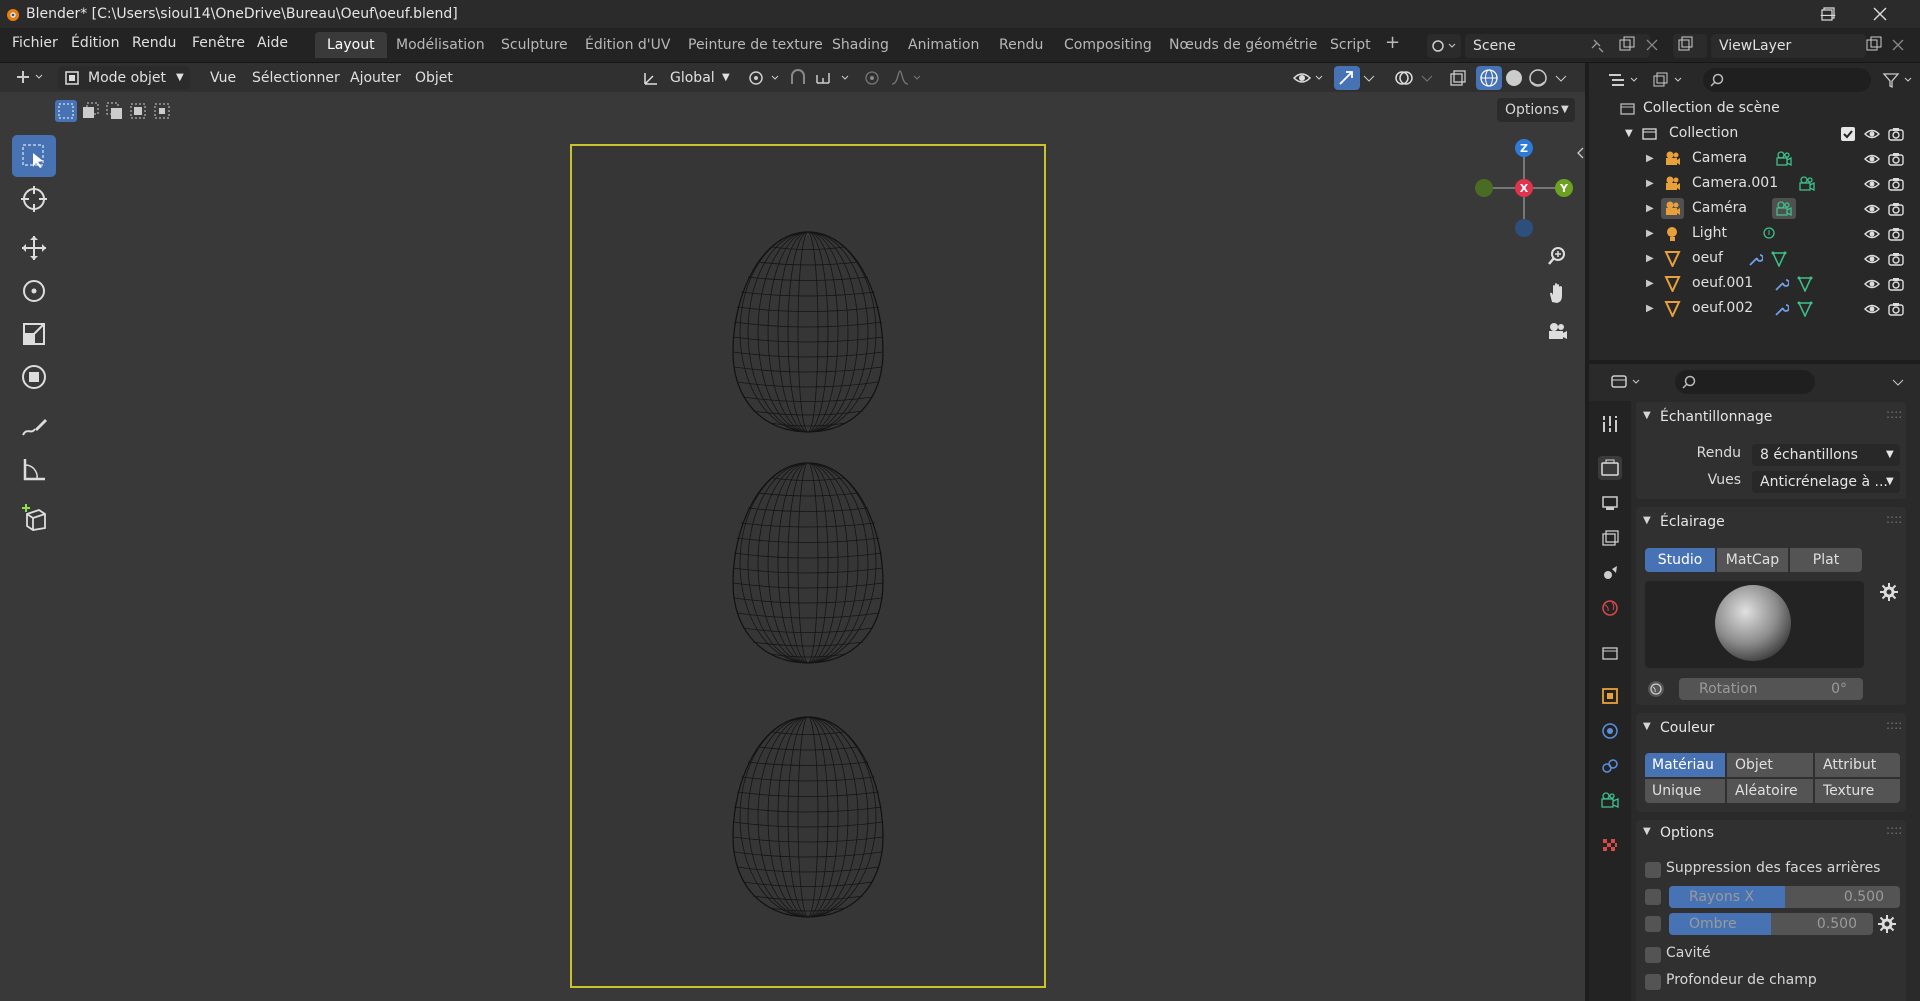  What do you see at coordinates (860, 45) in the screenshot?
I see `tab-shading: Shading` at bounding box center [860, 45].